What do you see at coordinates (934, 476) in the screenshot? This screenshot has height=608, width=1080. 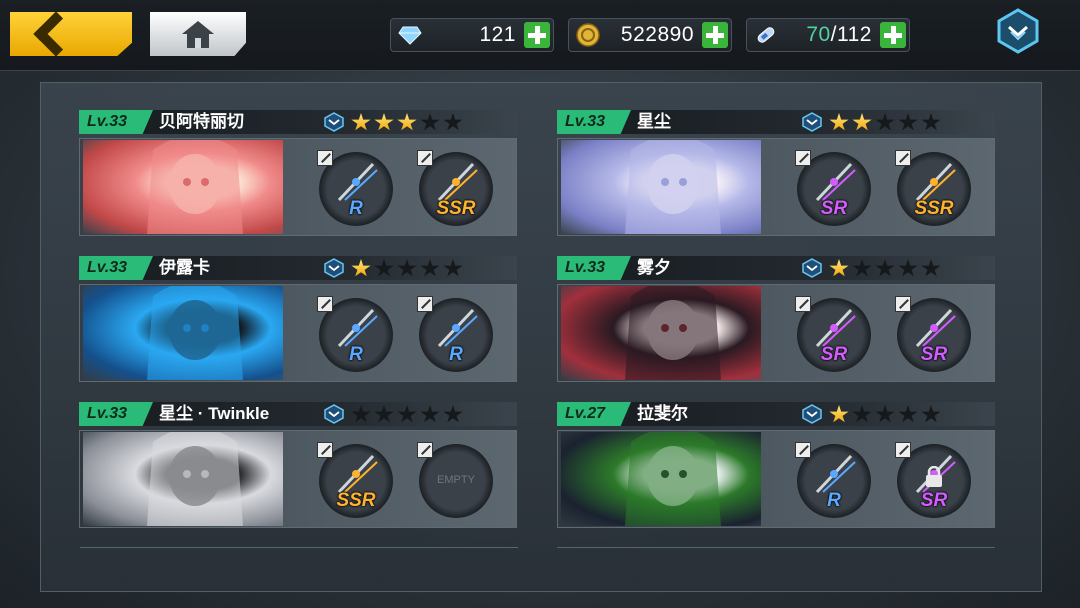 I see `lock-icon` at bounding box center [934, 476].